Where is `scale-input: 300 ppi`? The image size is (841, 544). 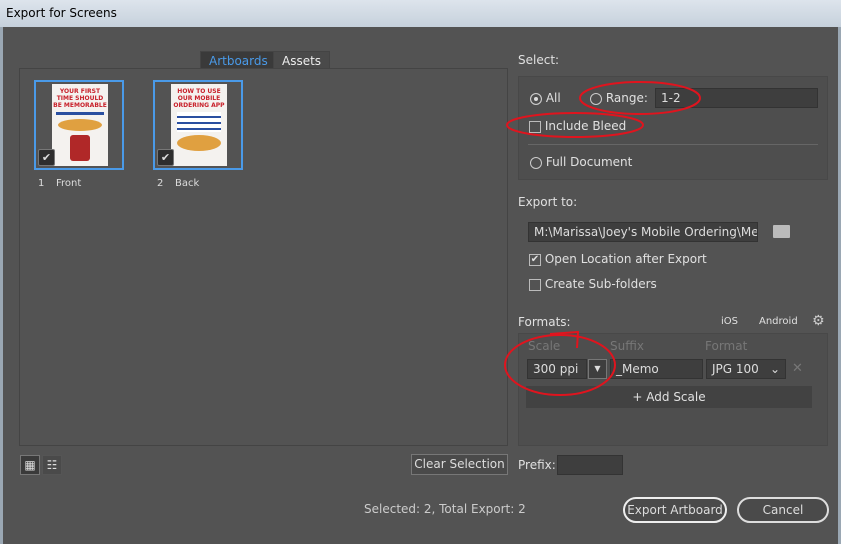 scale-input: 300 ppi is located at coordinates (557, 369).